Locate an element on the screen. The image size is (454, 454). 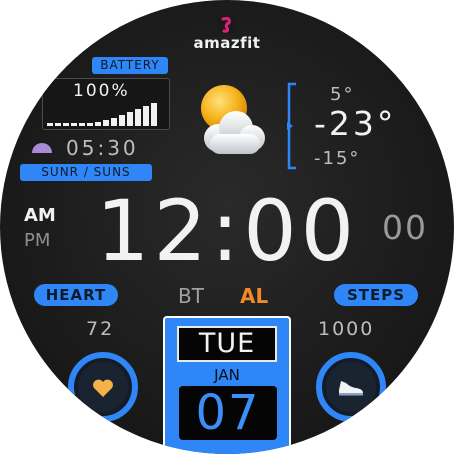
day: 07 is located at coordinates (228, 413).